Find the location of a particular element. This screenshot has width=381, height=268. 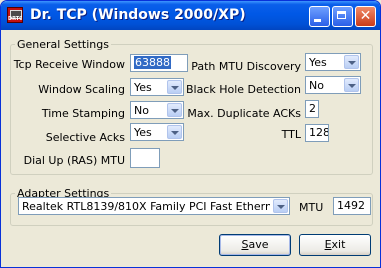

time-stamping-select: No is located at coordinates (157, 110).